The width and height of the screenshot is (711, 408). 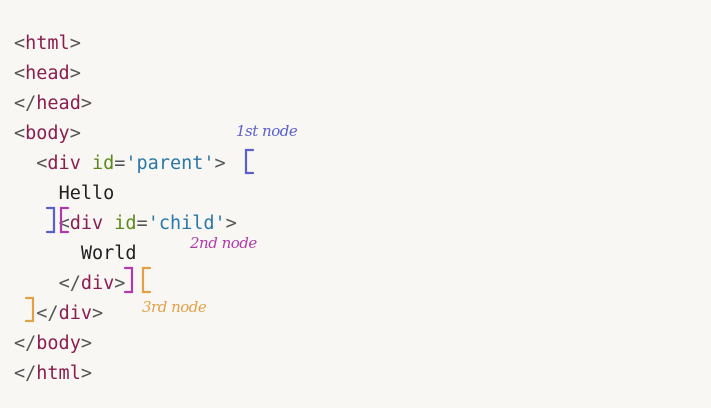 What do you see at coordinates (50, 220) in the screenshot?
I see `first-node-close-bracket` at bounding box center [50, 220].